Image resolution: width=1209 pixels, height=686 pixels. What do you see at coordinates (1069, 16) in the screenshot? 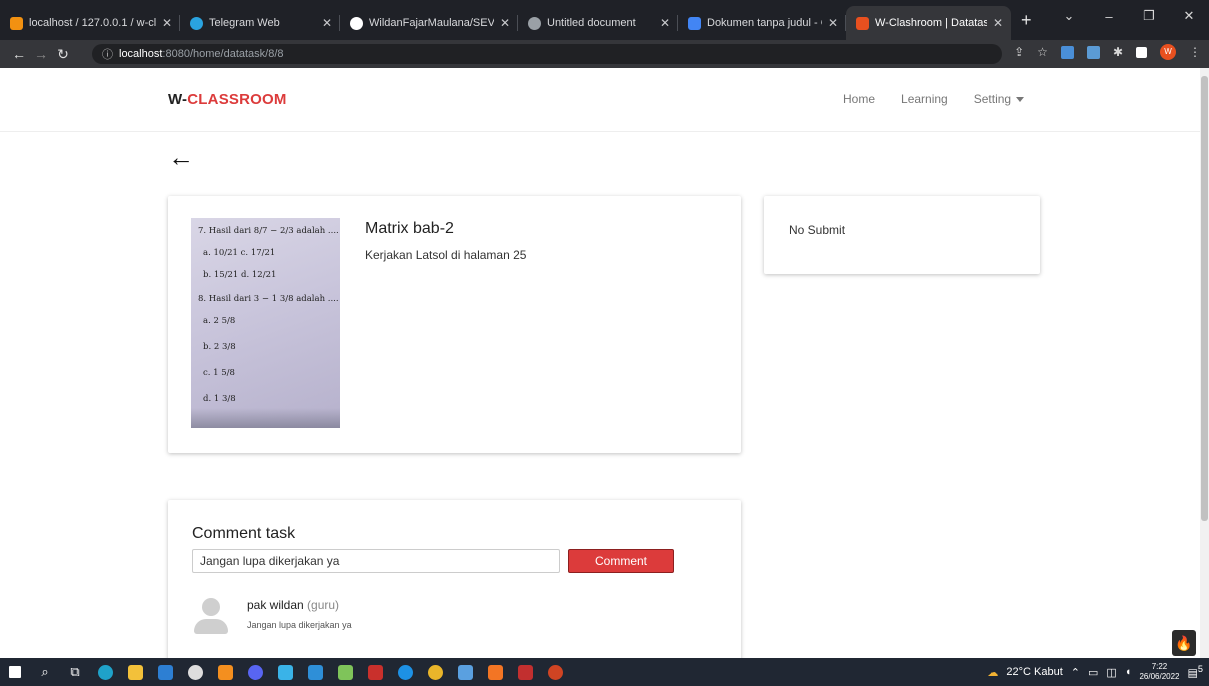
I see `tab-search-icon: ⌄` at bounding box center [1069, 16].